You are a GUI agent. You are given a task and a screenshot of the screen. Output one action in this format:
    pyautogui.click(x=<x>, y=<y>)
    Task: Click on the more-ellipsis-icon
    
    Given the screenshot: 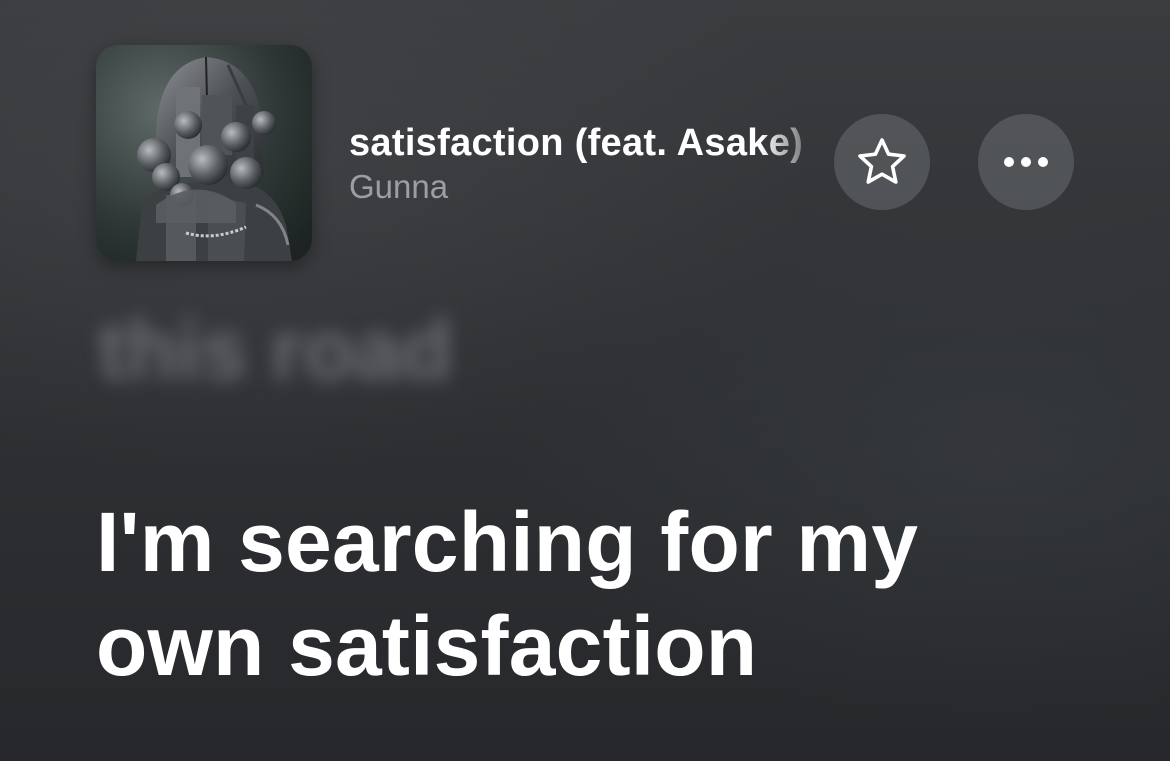 What is the action you would take?
    pyautogui.click(x=1026, y=162)
    